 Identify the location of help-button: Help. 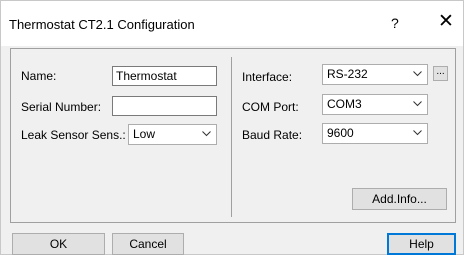
(421, 244).